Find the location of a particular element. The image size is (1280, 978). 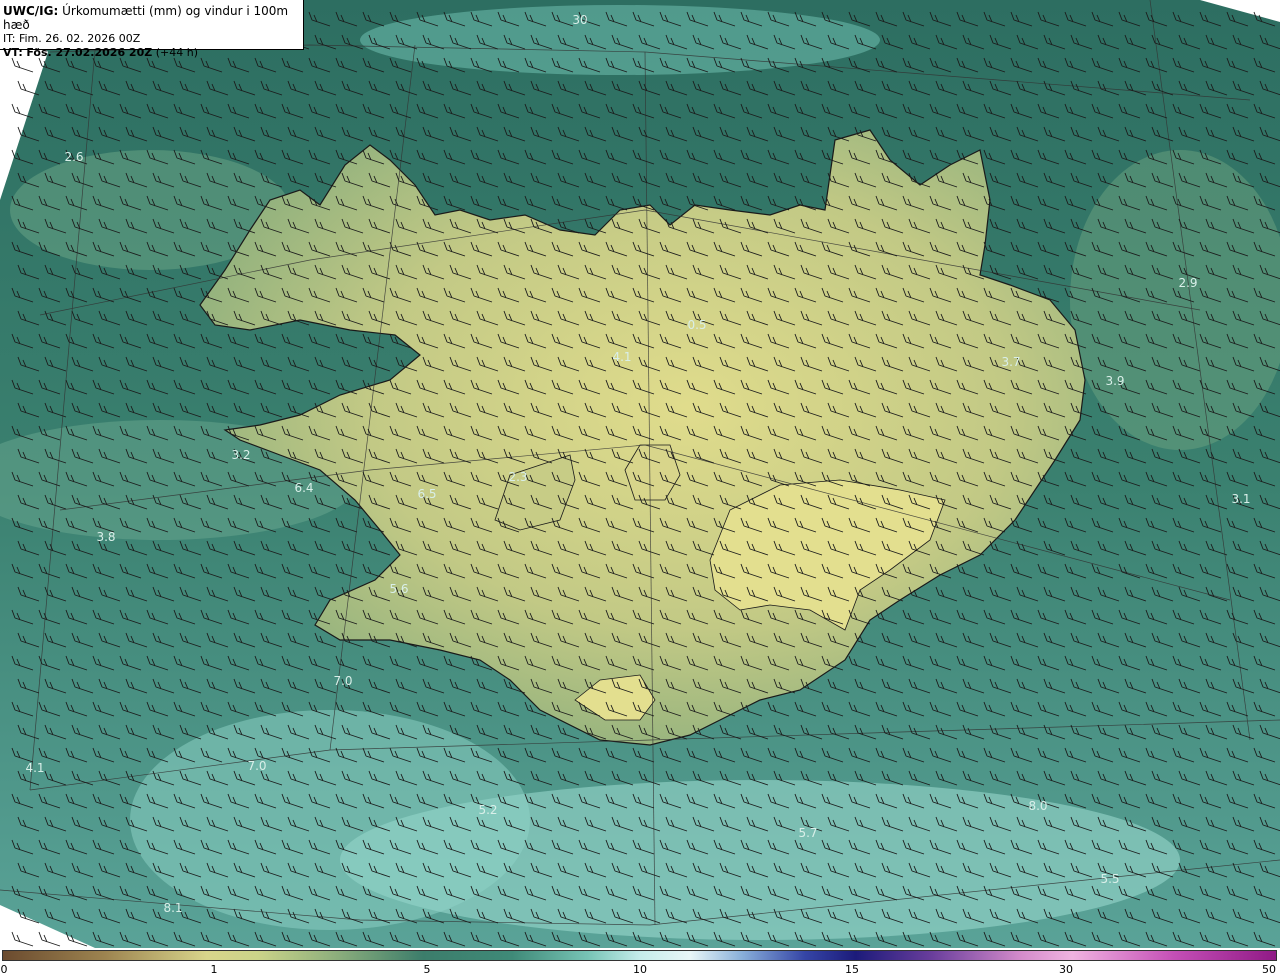

colorbar-tick: 30 is located at coordinates (1066, 969).